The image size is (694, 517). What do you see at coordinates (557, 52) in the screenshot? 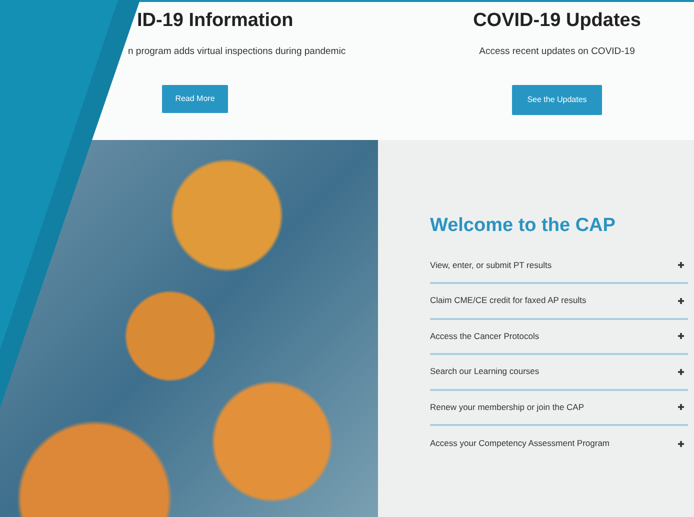
I see `card-description: Access recent updates on COVID-19` at bounding box center [557, 52].